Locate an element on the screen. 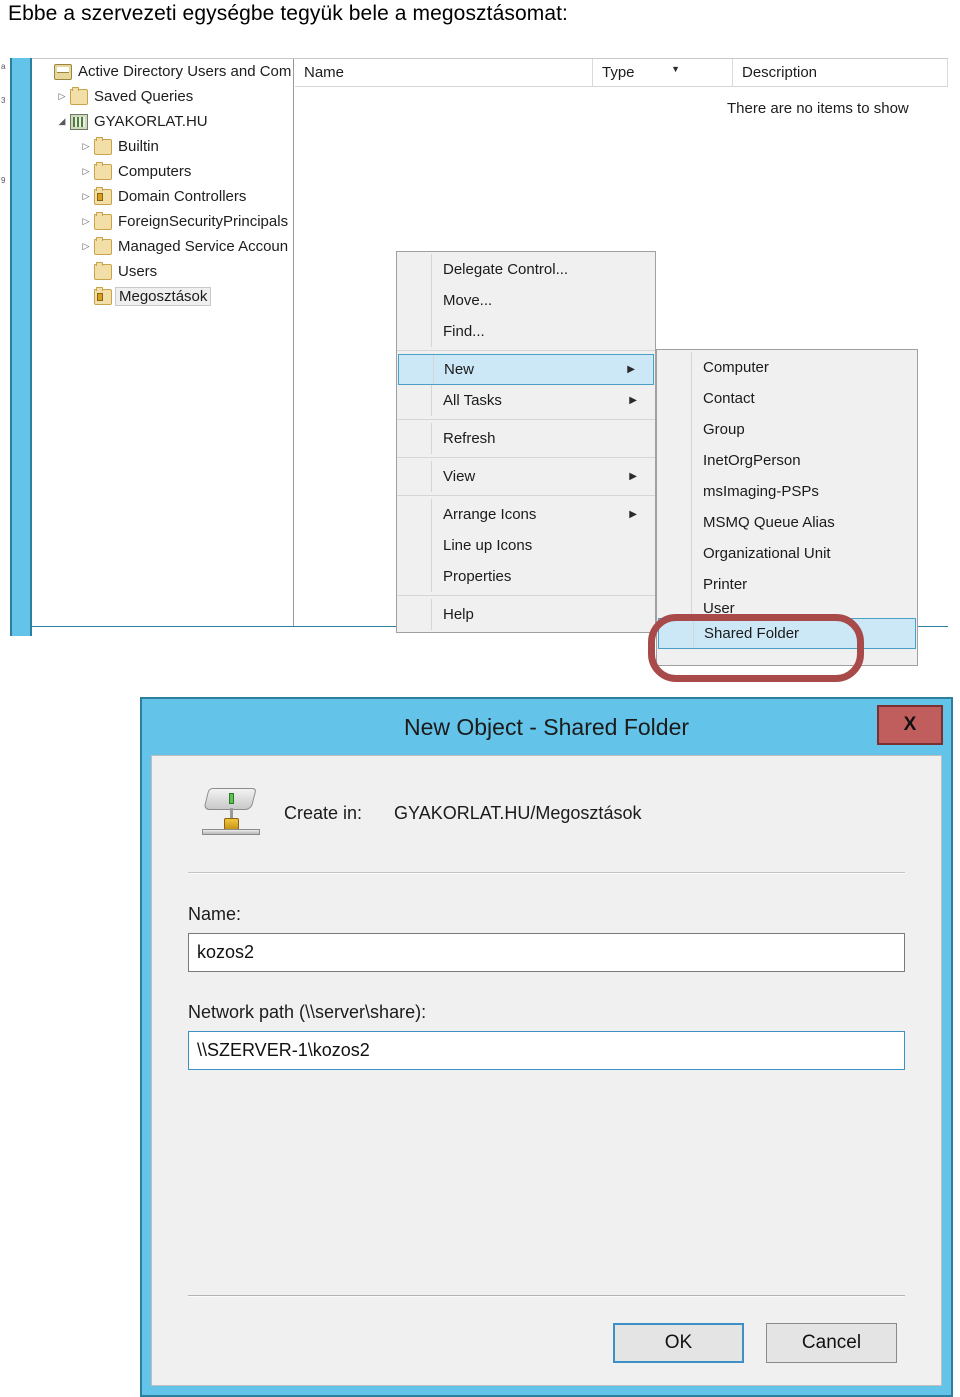  dialog-divider is located at coordinates (546, 873).